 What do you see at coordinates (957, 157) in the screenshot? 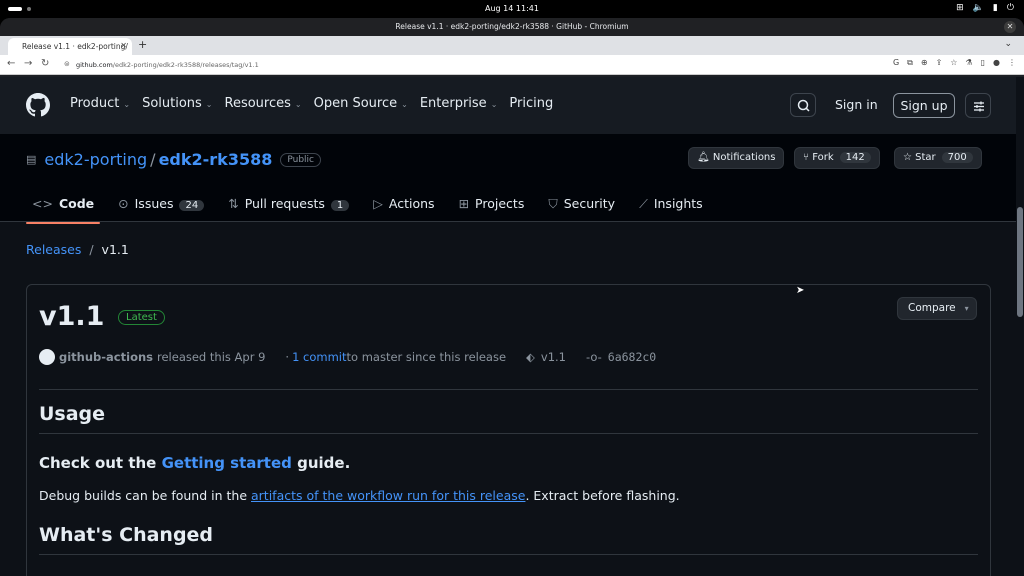
I see `star-count: 700` at bounding box center [957, 157].